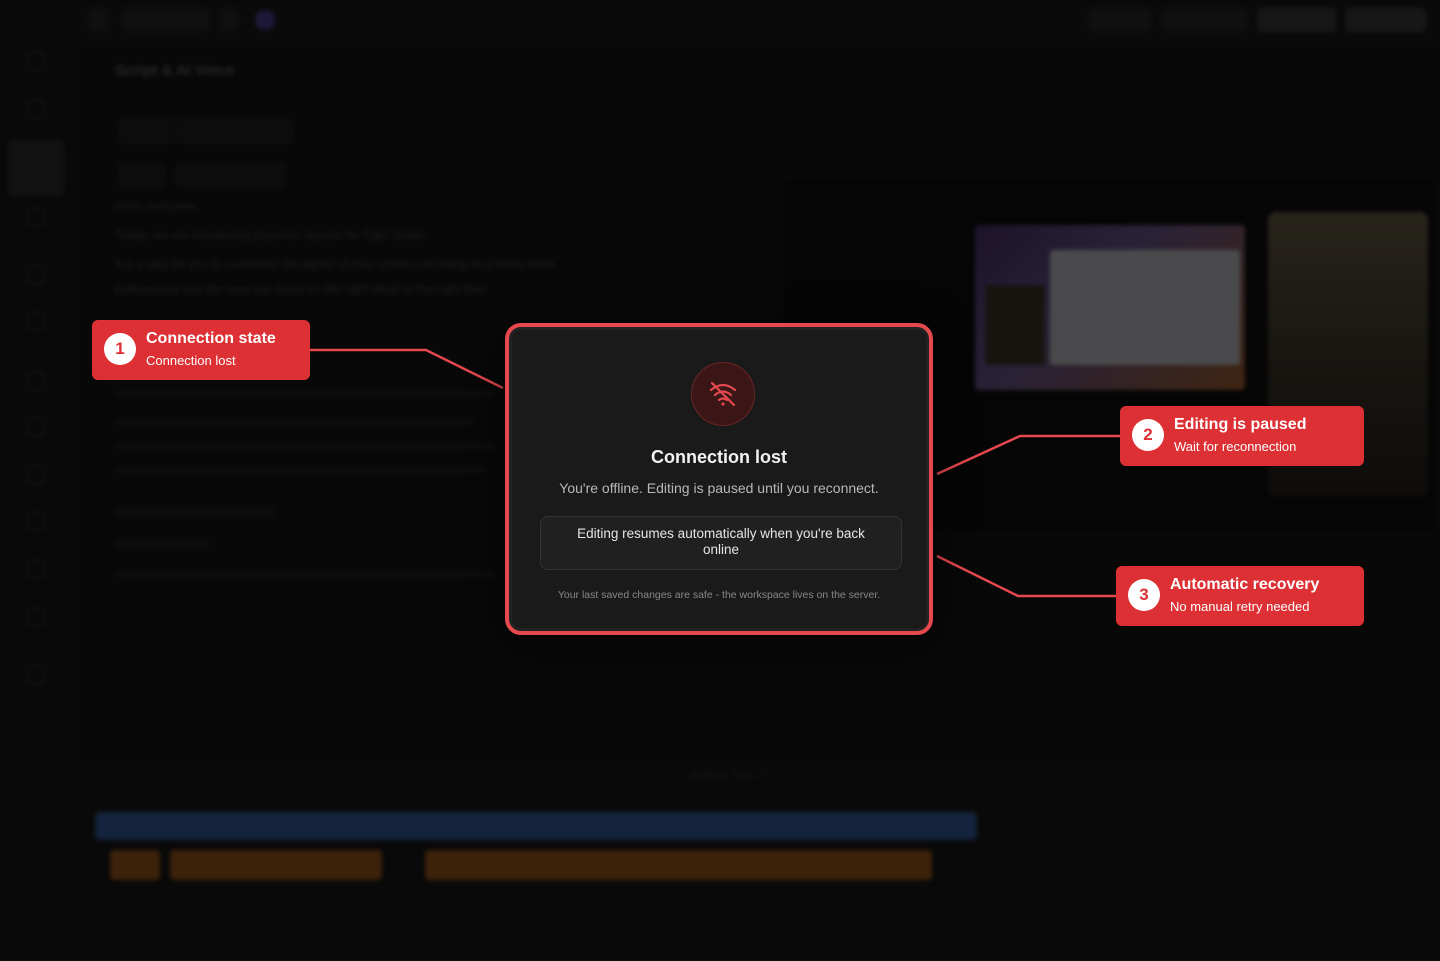  I want to click on callout-number-badge: 3, so click(1144, 595).